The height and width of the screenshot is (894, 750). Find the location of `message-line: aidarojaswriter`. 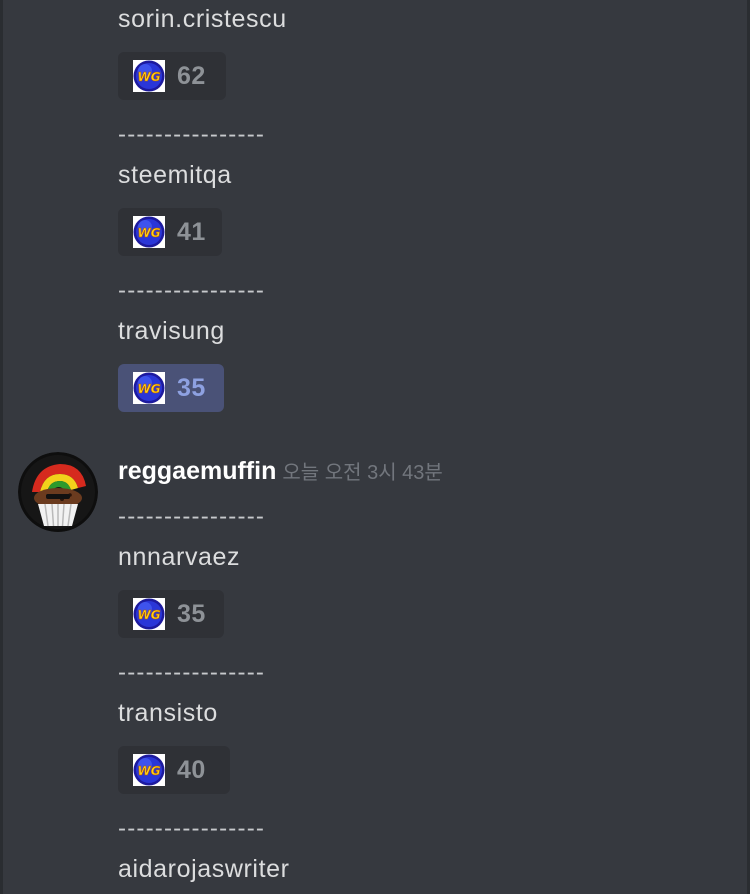

message-line: aidarojaswriter is located at coordinates (204, 869).